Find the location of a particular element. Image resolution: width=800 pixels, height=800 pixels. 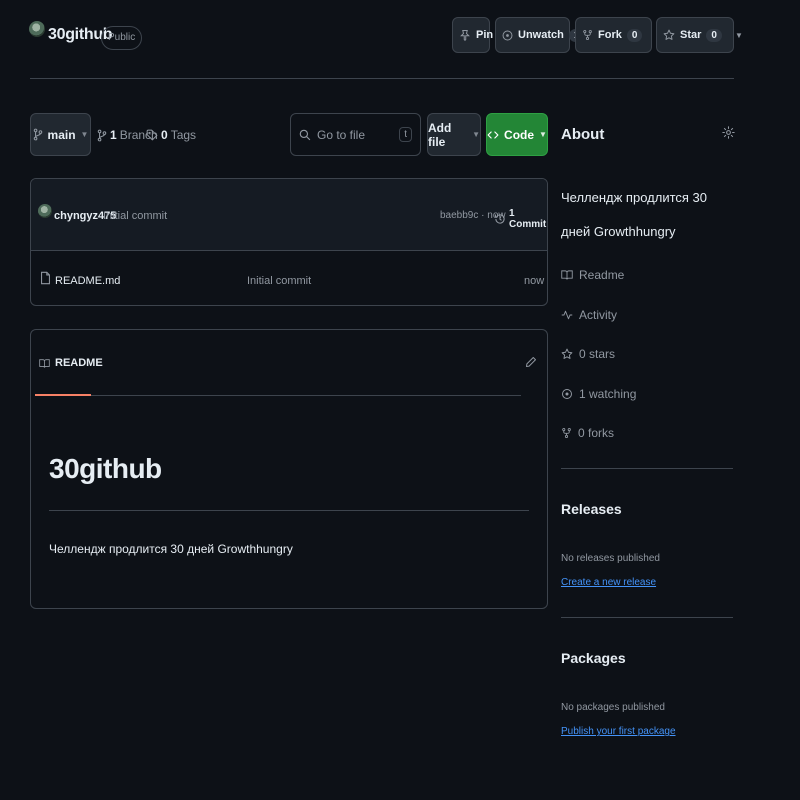

go-to-file-input: Go to file t is located at coordinates (355, 134).